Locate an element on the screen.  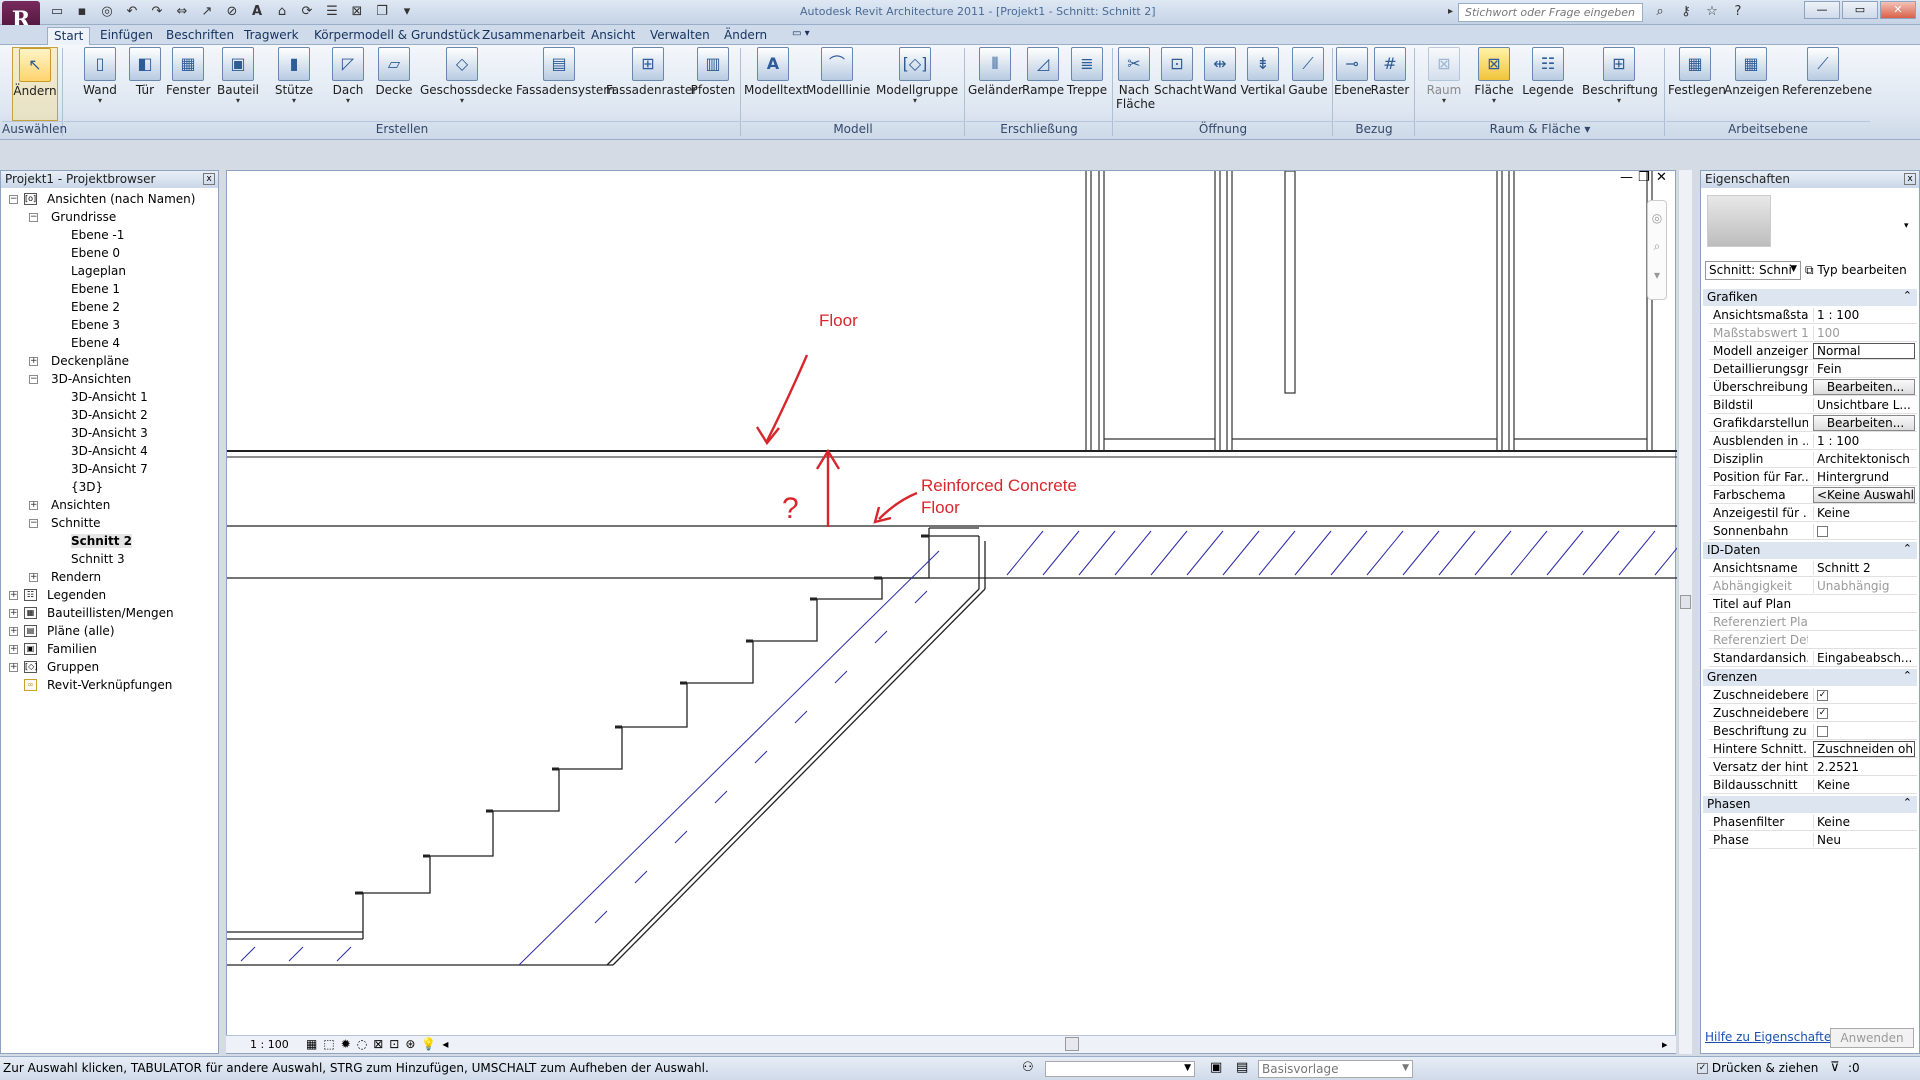
temp-hide-icon: ⊛ is located at coordinates (410, 1044).